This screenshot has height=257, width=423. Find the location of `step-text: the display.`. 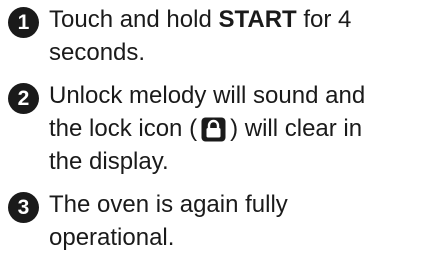

step-text: the display. is located at coordinates (109, 161).